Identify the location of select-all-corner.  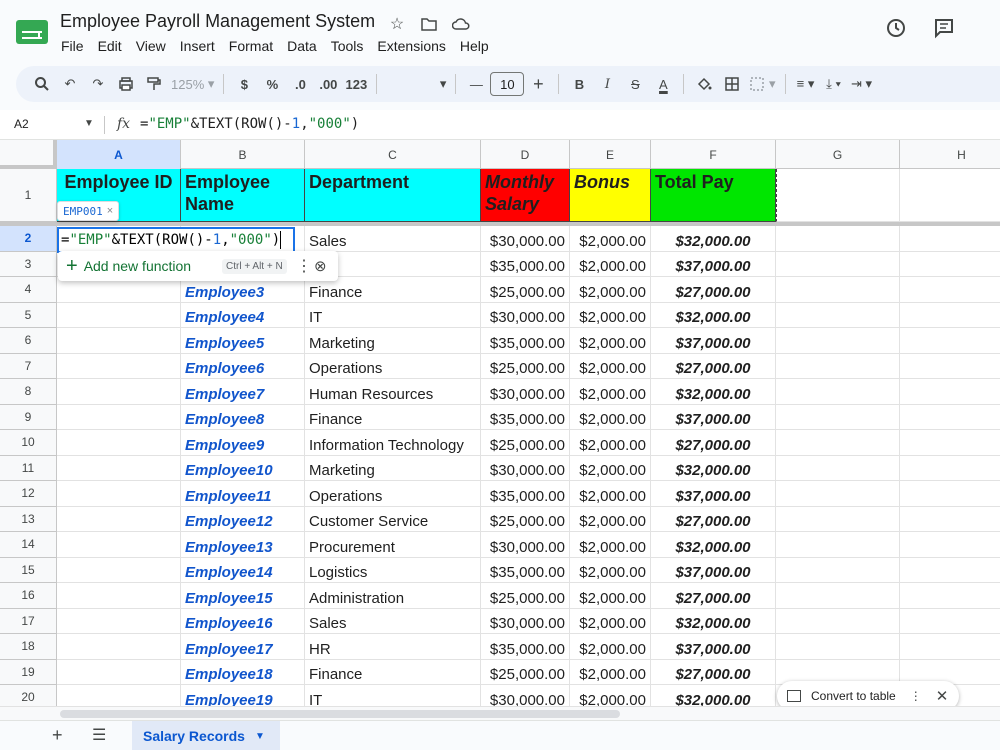
(28, 154).